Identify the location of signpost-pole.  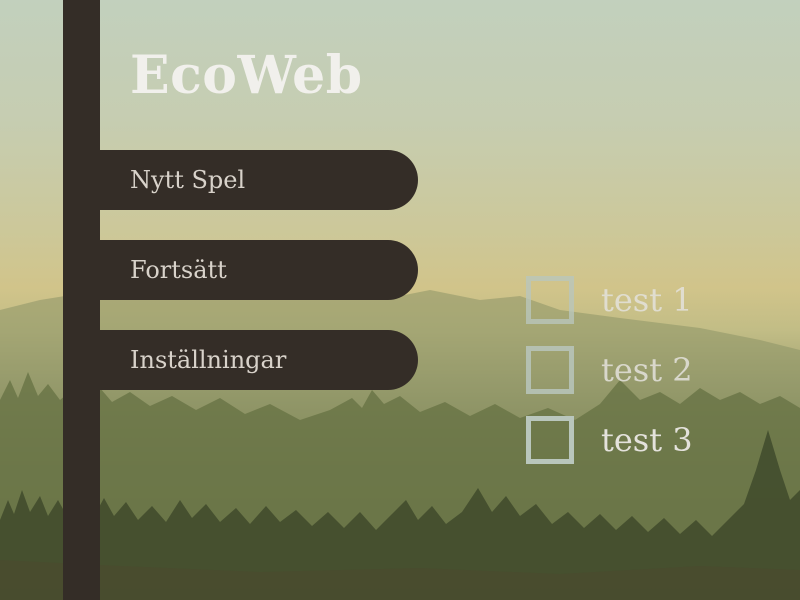
(81, 300).